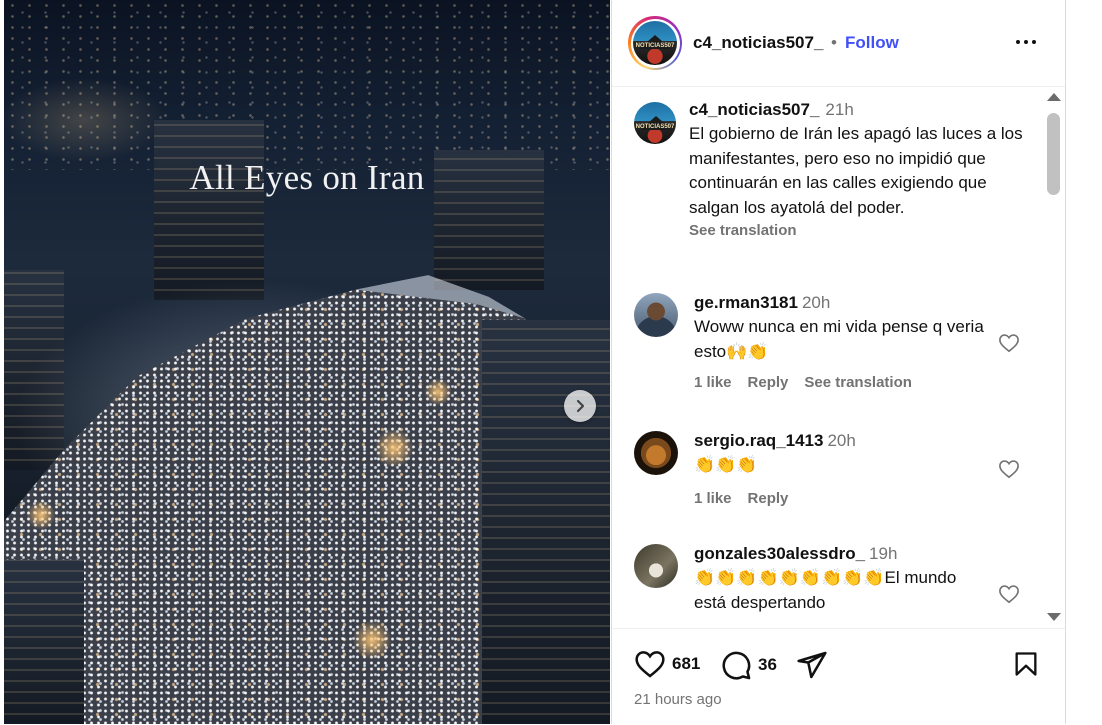 The height and width of the screenshot is (725, 1102). I want to click on media-overlay-text: All Eyes on Iran, so click(307, 177).